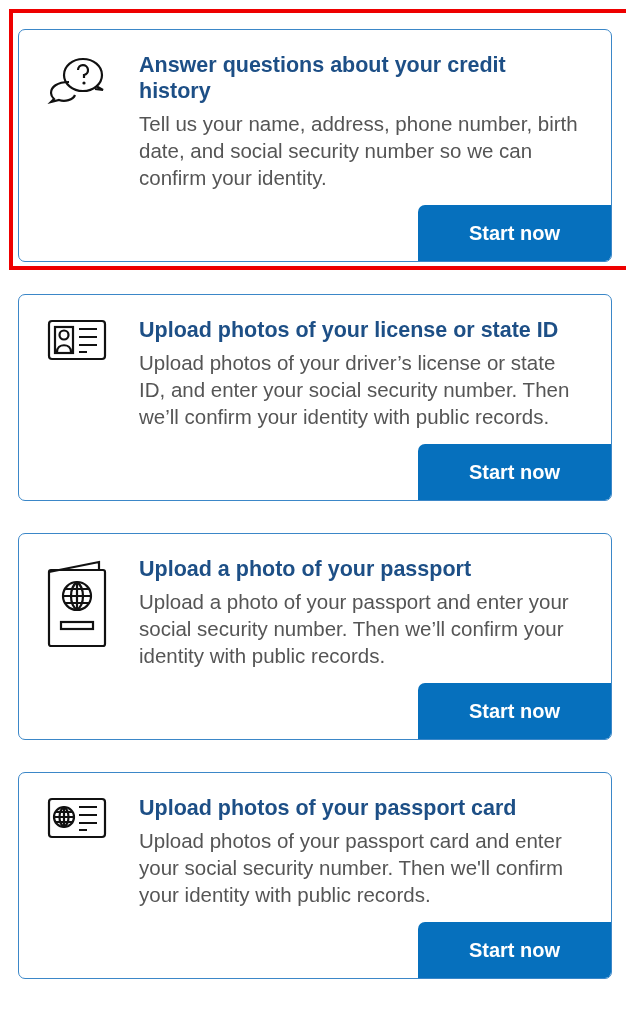 The width and height of the screenshot is (626, 1028). I want to click on option-description: Upload photos of your passport card and enter your social security number. Then we'll confirm your identity with public records., so click(351, 868).